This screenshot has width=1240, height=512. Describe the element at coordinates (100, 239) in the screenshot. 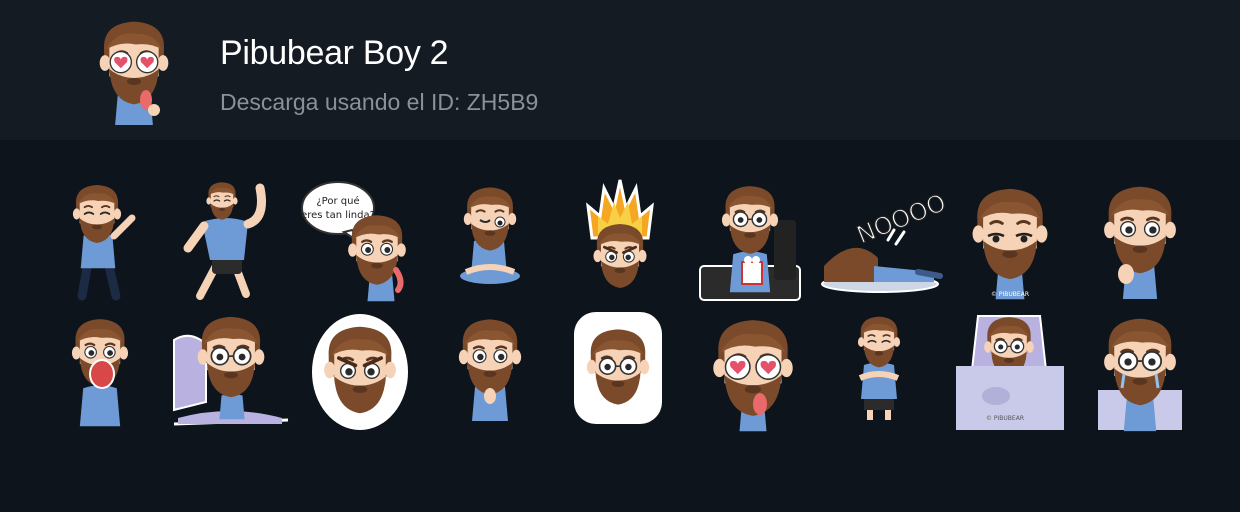

I see `sticker-dancing` at that location.